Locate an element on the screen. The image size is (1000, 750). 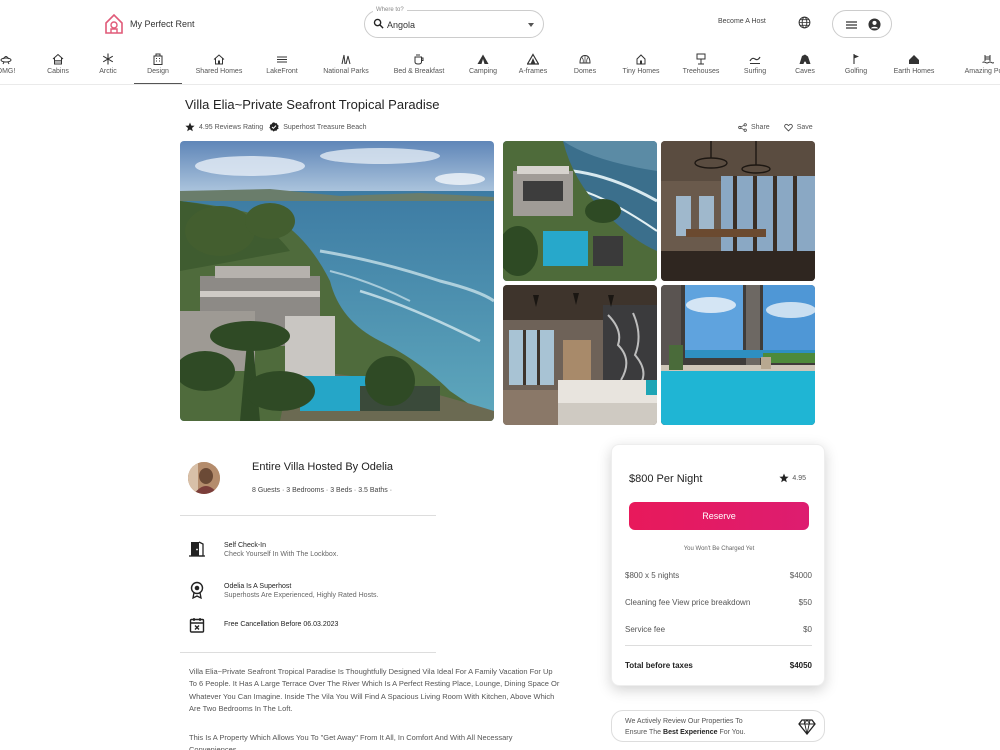
superhost-location: Superhost Treasure Beach is located at coordinates (325, 127).